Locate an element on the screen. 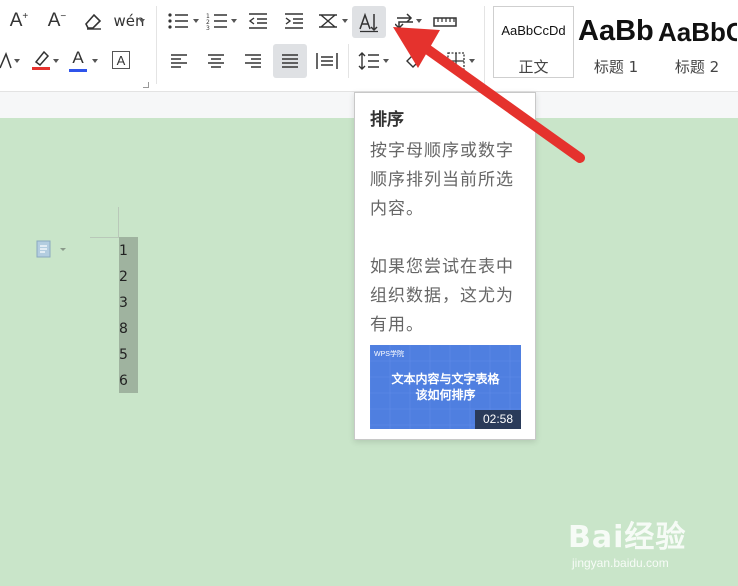 This screenshot has height=586, width=738. align-center-icon is located at coordinates (216, 61).